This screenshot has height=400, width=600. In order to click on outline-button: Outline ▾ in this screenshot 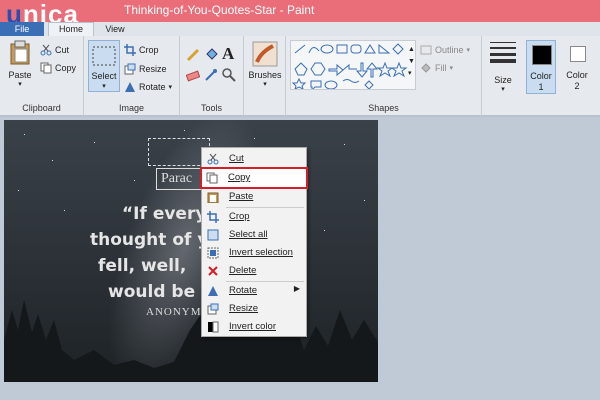, I will do `click(445, 50)`.